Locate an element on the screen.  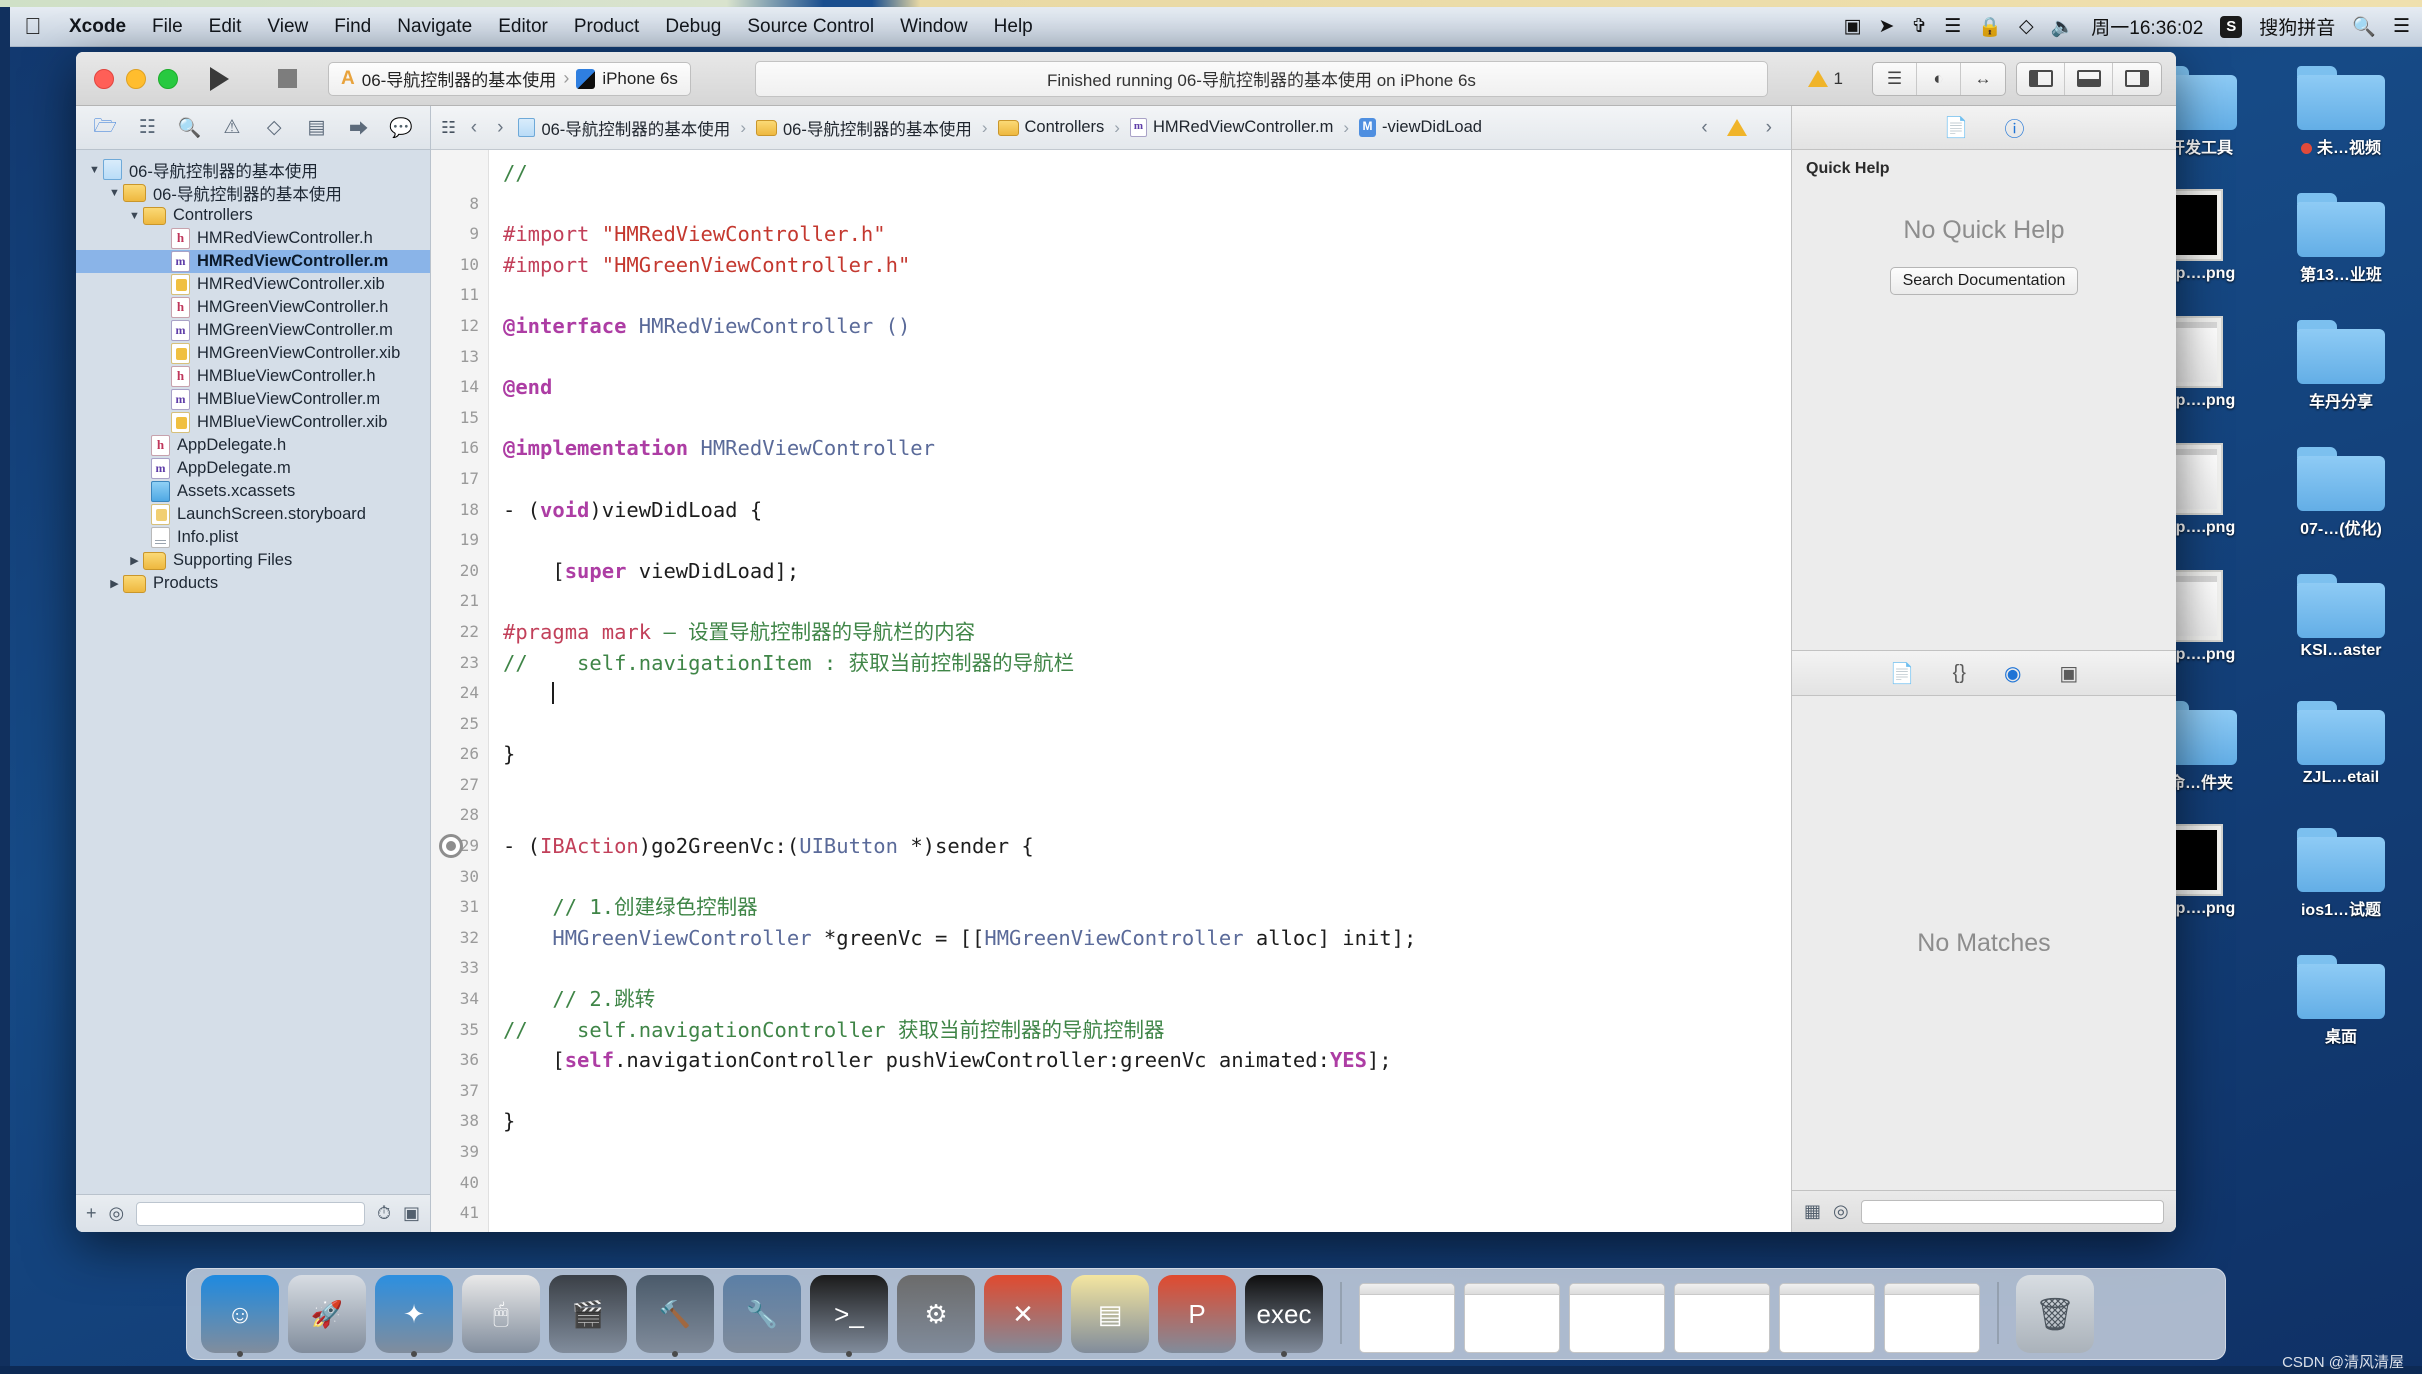
issue-navigator-icon: ⚠ is located at coordinates (232, 128).